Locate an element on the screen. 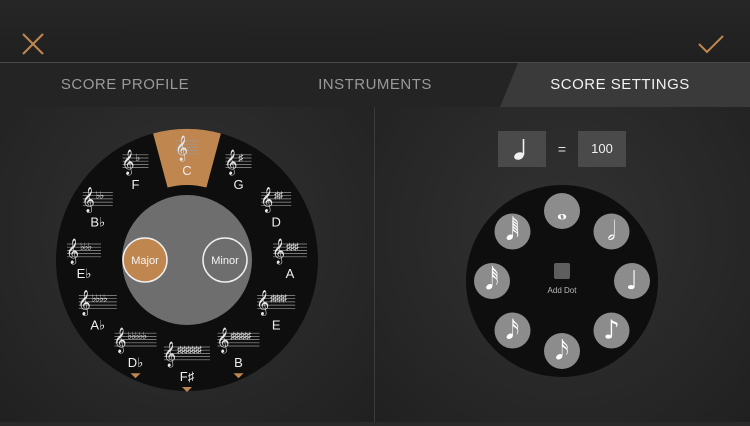 The image size is (750, 426). sixty-fourth-note-icon: 𝅘𝅥𝅱 is located at coordinates (513, 231).